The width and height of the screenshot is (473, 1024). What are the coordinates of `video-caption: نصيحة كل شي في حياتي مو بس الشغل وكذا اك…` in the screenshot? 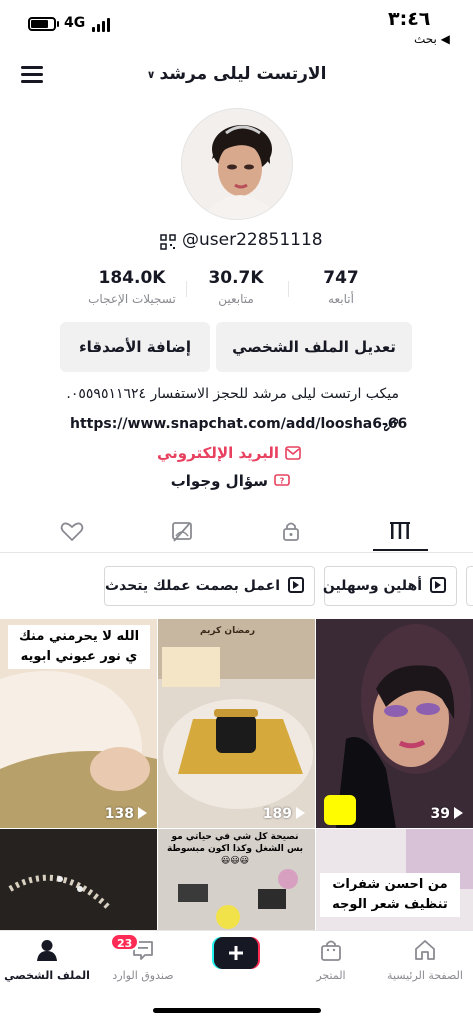 It's located at (235, 849).